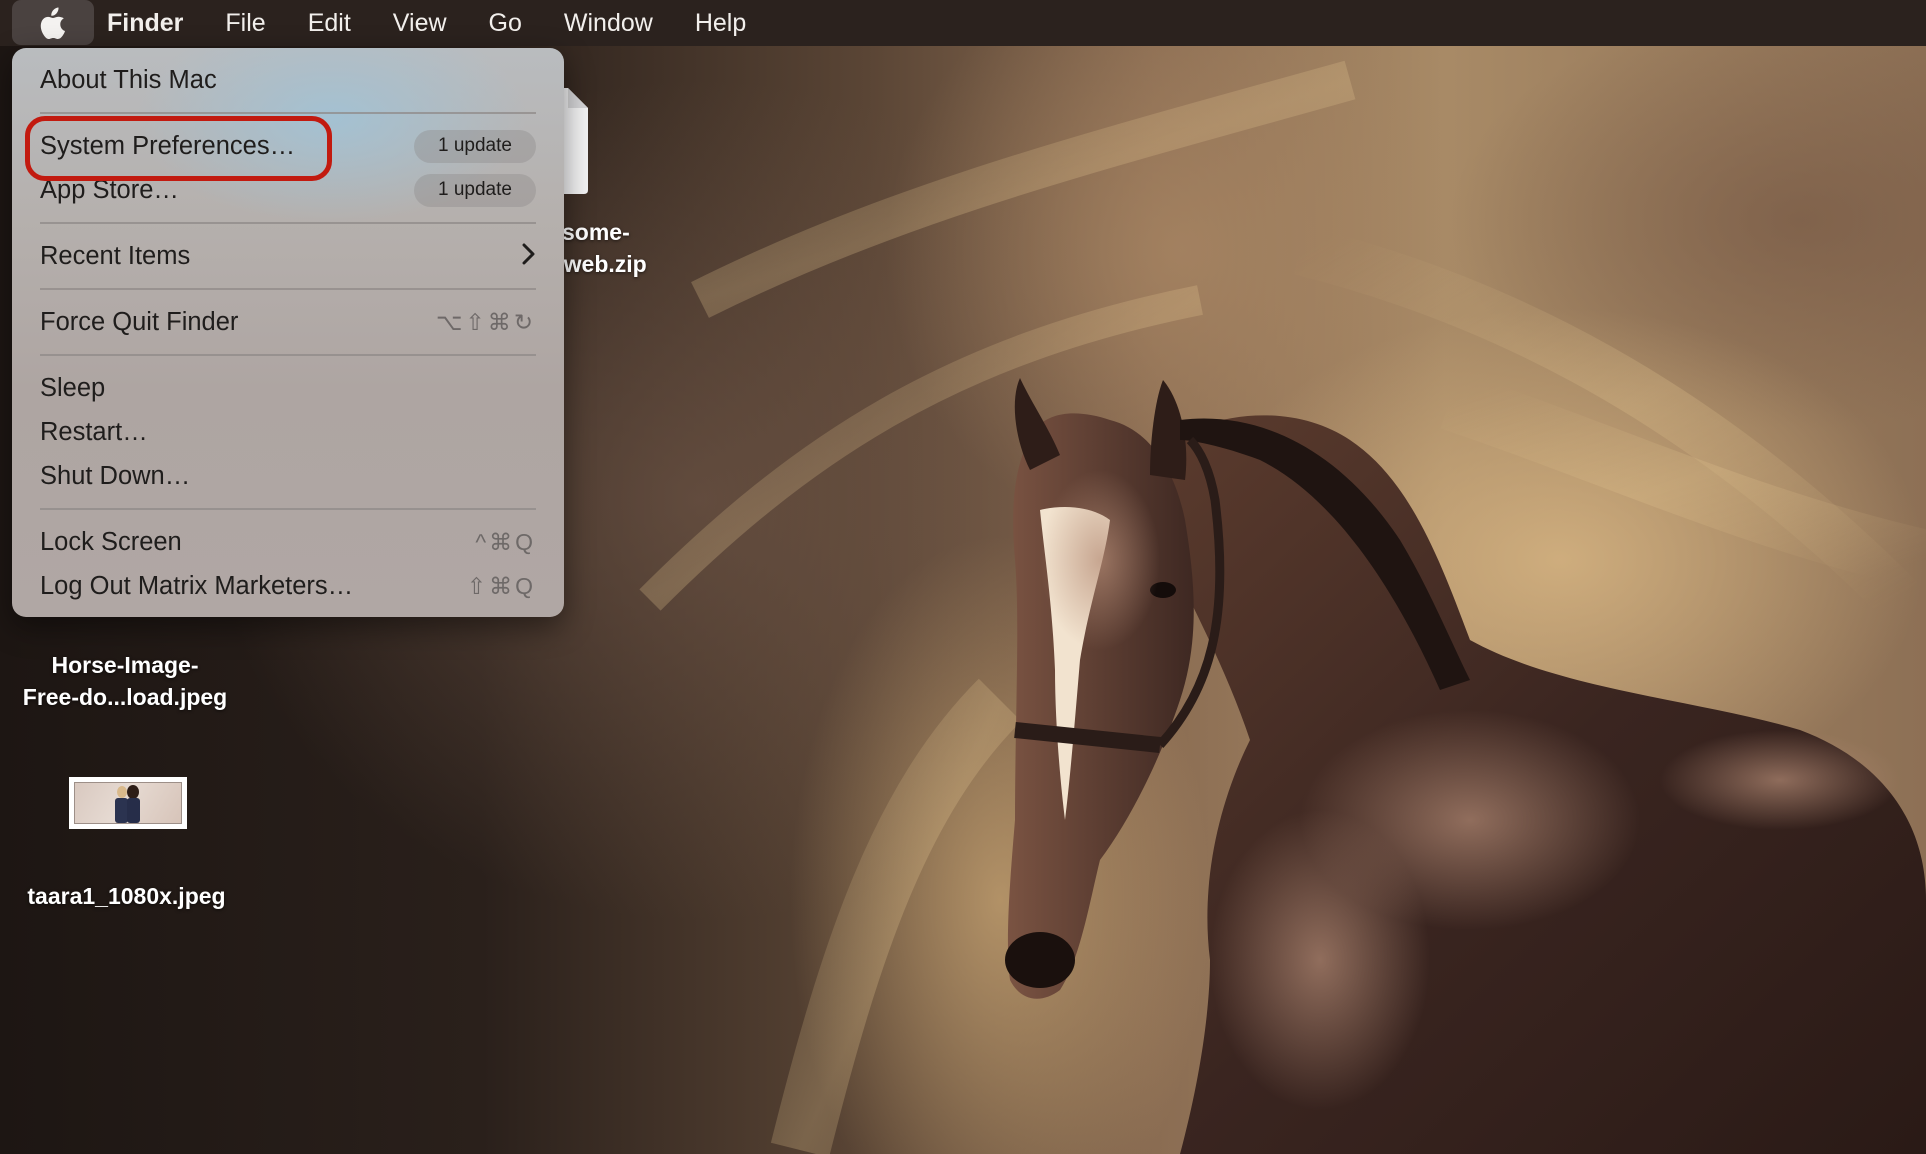  What do you see at coordinates (125, 681) in the screenshot?
I see `horse-image-file-label: Horse-Image- Free-do...load.jpeg` at bounding box center [125, 681].